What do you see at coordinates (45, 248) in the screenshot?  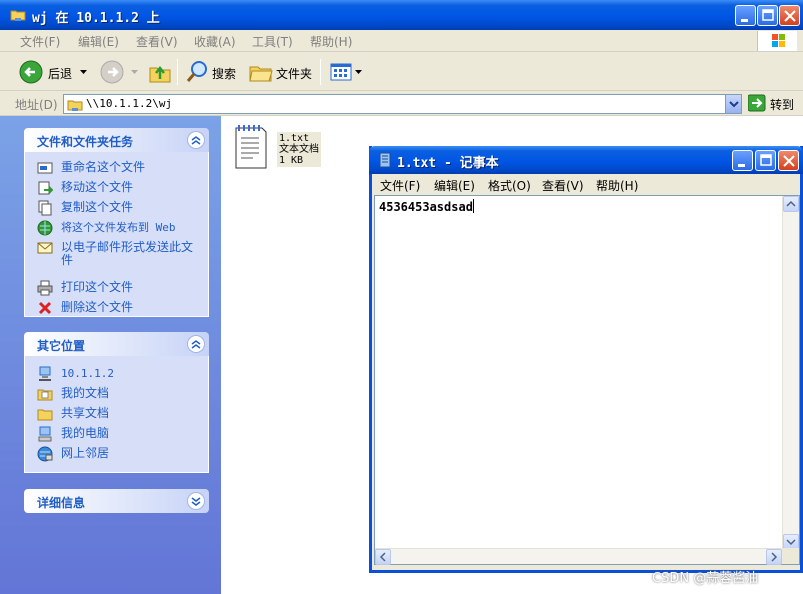 I see `email-icon` at bounding box center [45, 248].